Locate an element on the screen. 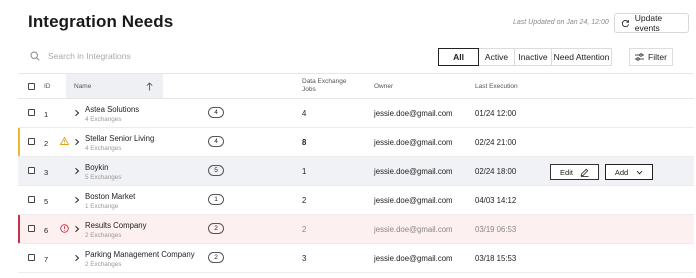 The height and width of the screenshot is (278, 696). column-header-jobs: Data Exchange is located at coordinates (324, 81).